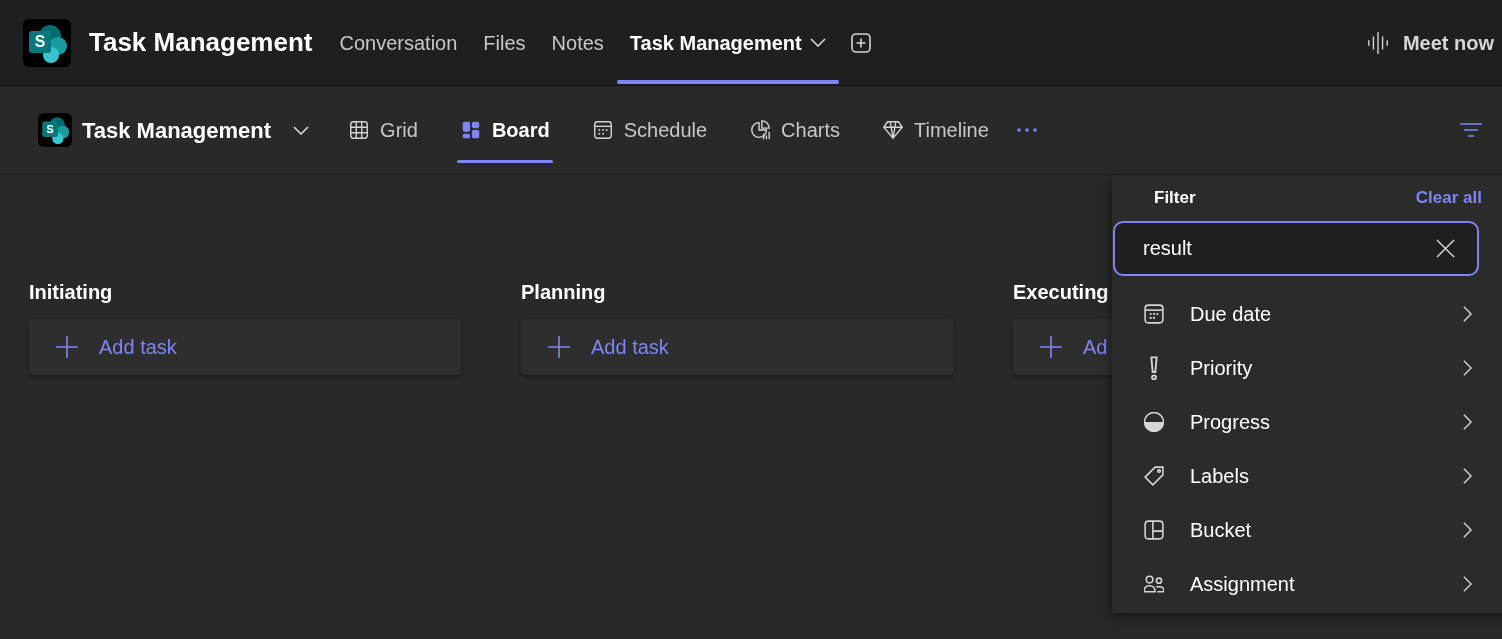 This screenshot has height=639, width=1502. Describe the element at coordinates (1445, 248) in the screenshot. I see `close-icon` at that location.